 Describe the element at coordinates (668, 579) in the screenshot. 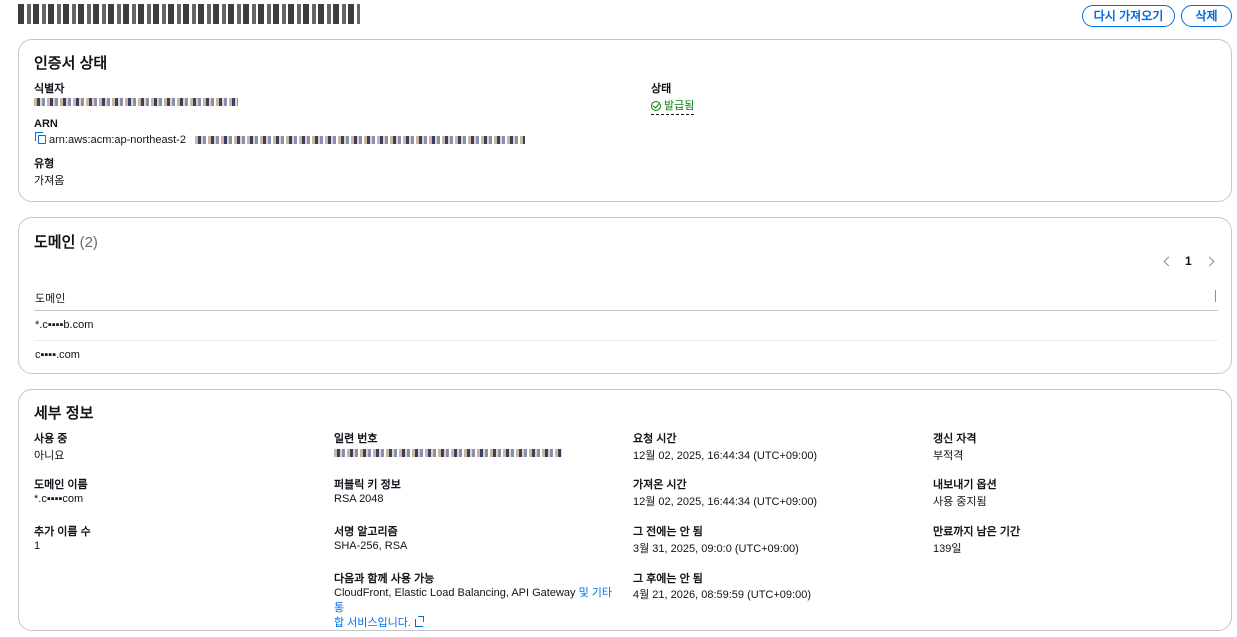

I see `not-after-label: 그 후에는 안 됨` at that location.